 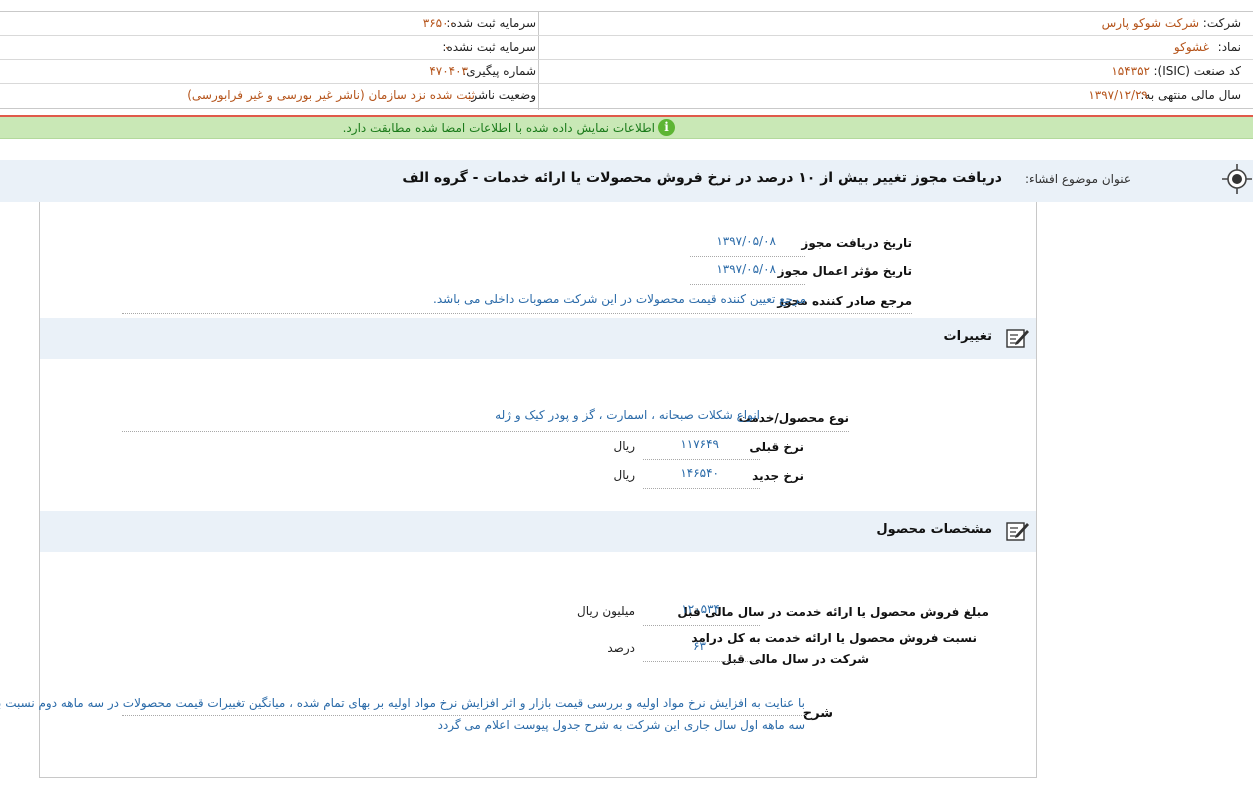 What do you see at coordinates (448, 71) in the screenshot?
I see `tracking-value: ۴۷۰۴۰۳` at bounding box center [448, 71].